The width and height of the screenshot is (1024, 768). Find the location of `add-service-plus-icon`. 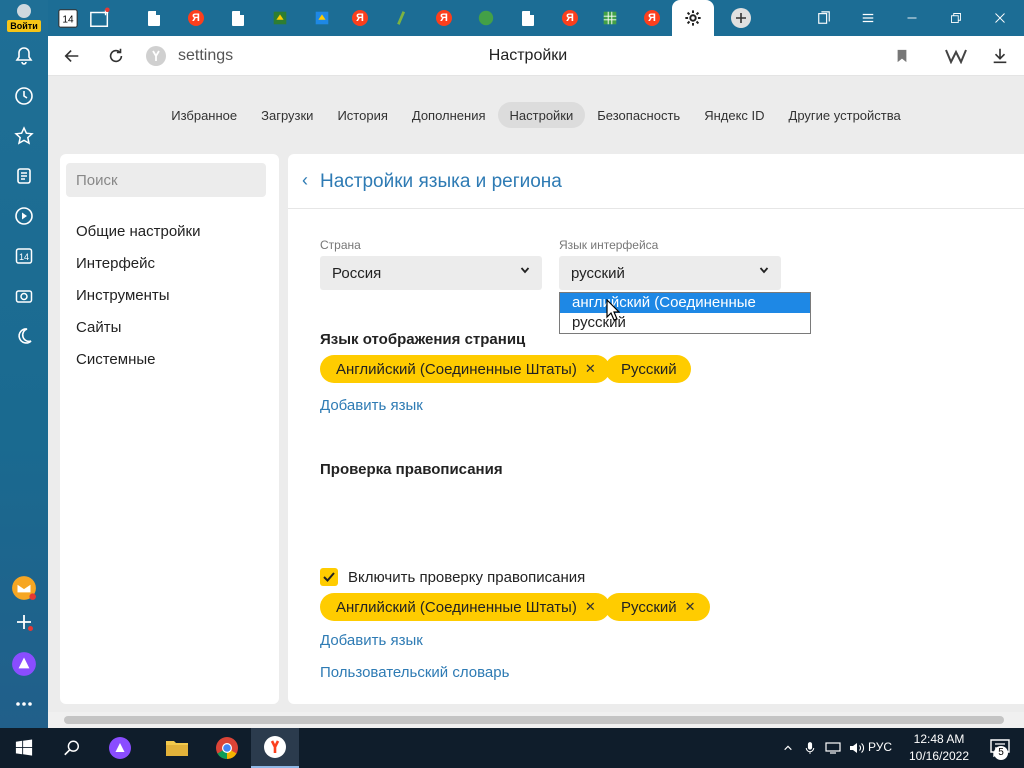

add-service-plus-icon is located at coordinates (24, 622).